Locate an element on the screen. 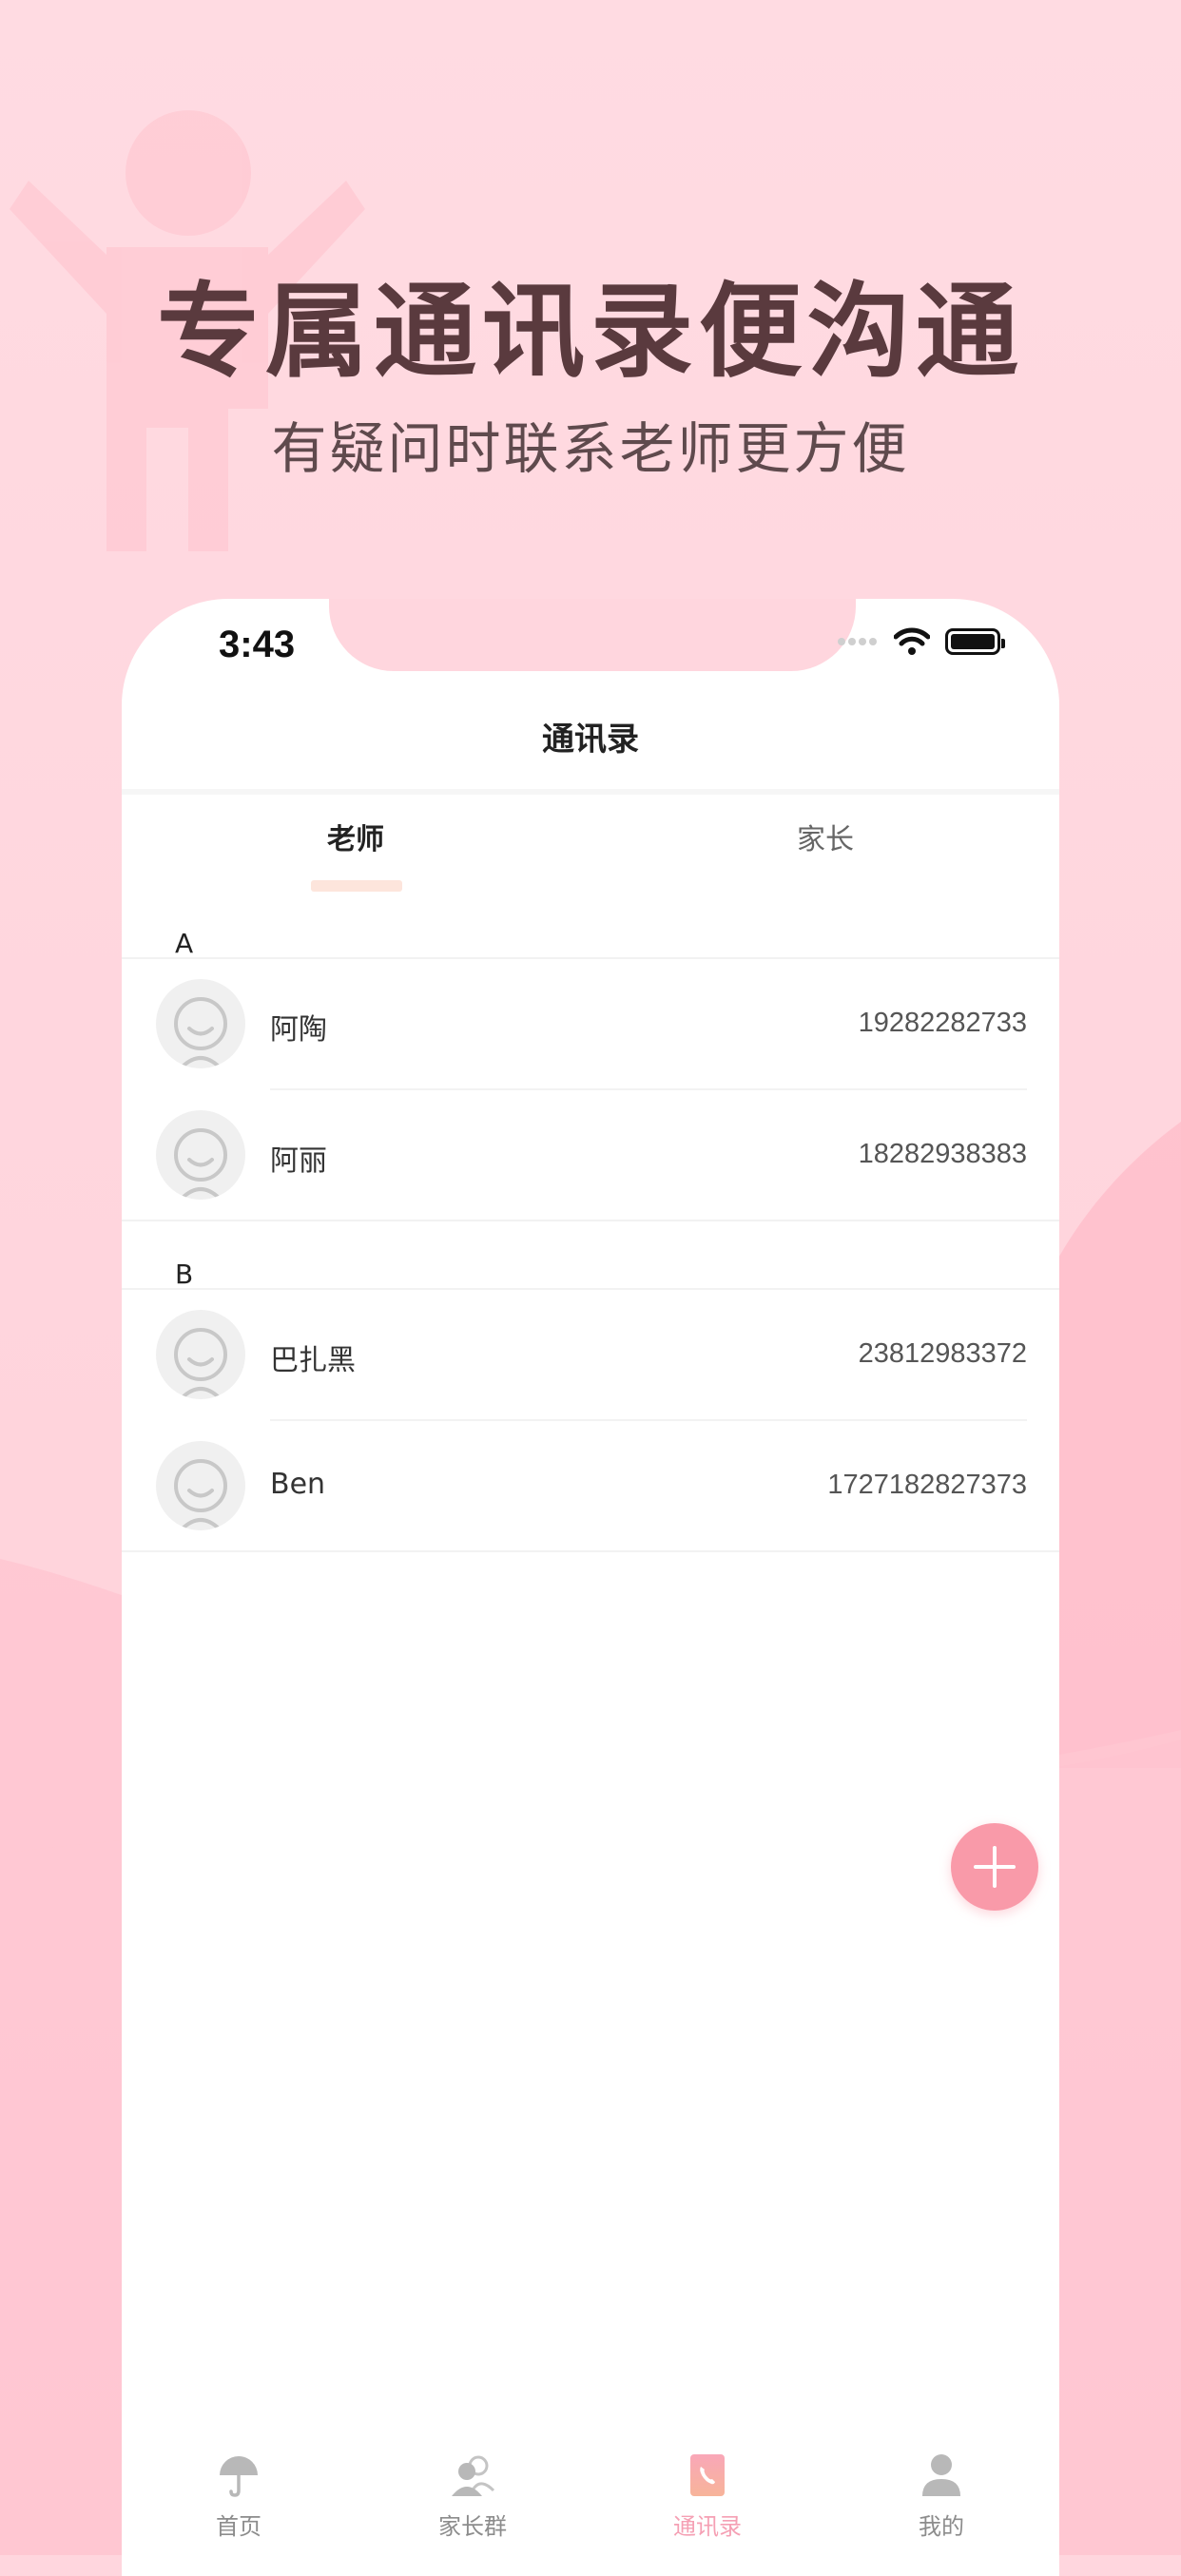  contact-row: 阿陶 19282282733 is located at coordinates (590, 1024).